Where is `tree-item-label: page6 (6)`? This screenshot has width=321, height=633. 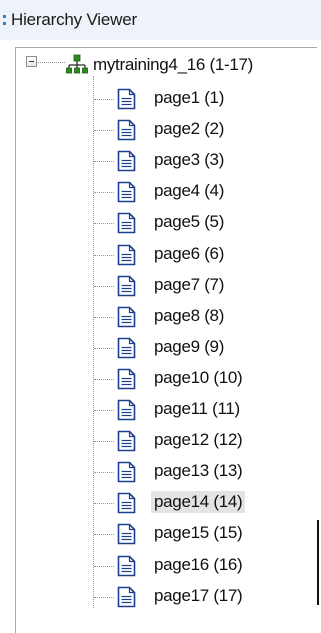
tree-item-label: page6 (6) is located at coordinates (189, 253).